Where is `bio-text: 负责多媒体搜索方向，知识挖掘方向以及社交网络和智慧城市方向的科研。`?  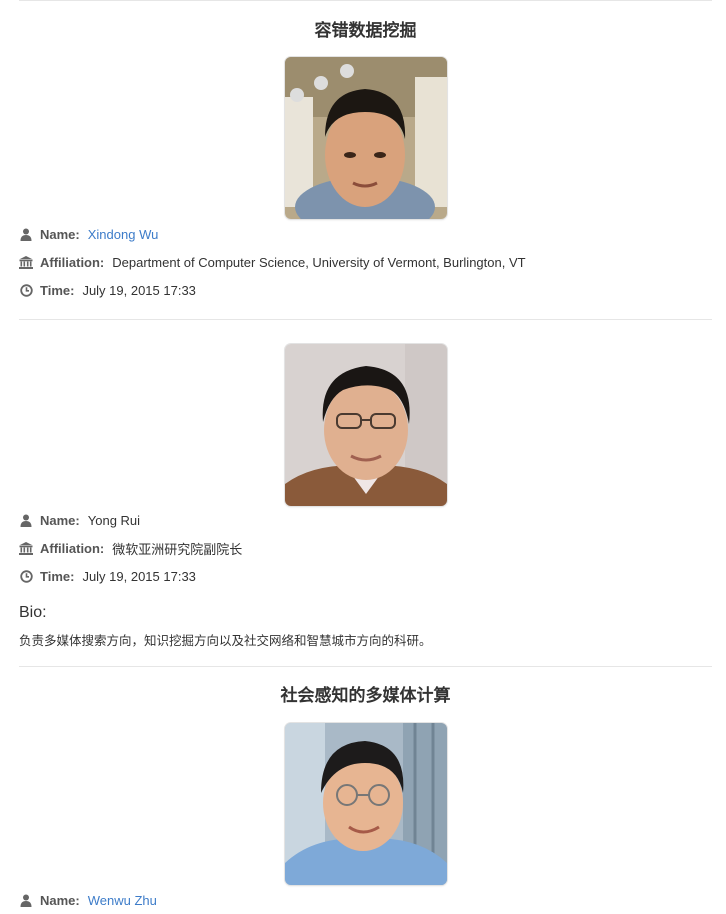
bio-text: 负责多媒体搜索方向，知识挖掘方向以及社交网络和智慧城市方向的科研。 is located at coordinates (225, 641).